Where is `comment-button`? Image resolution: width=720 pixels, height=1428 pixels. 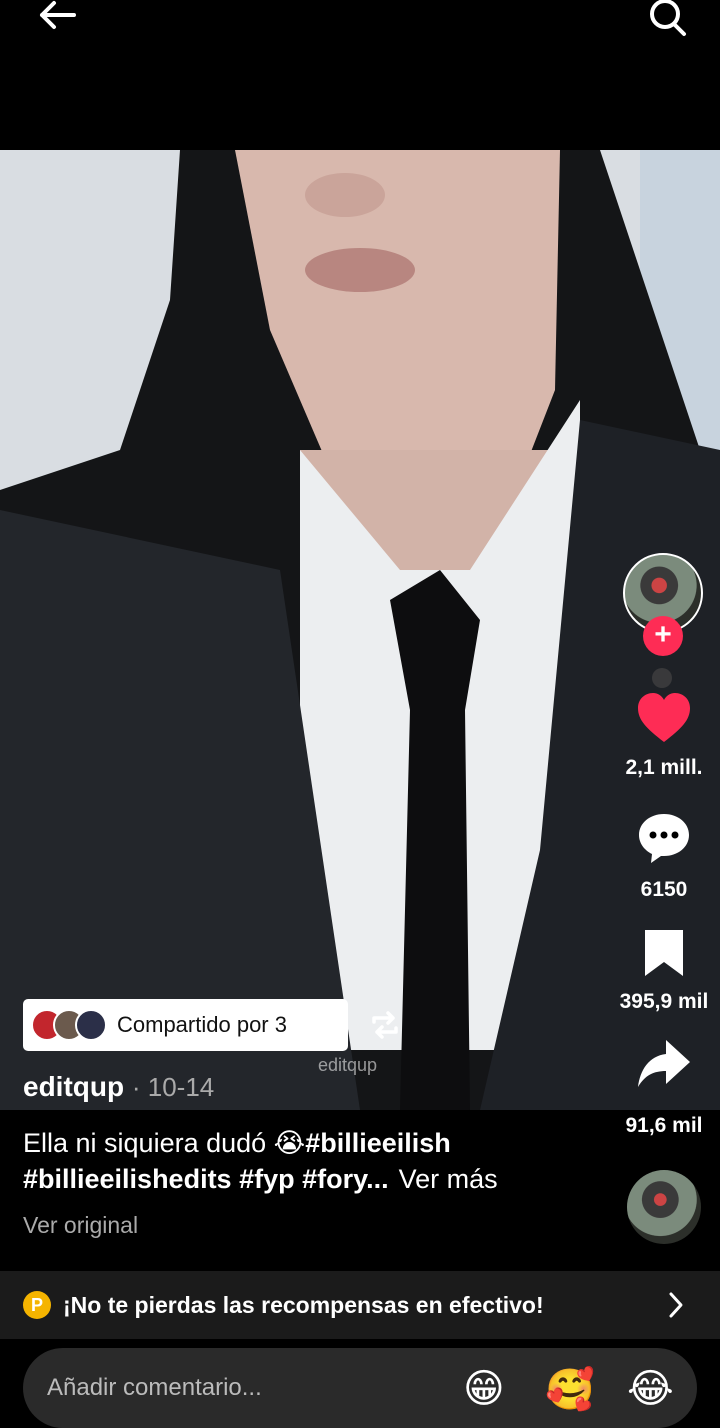
comment-button is located at coordinates (664, 838).